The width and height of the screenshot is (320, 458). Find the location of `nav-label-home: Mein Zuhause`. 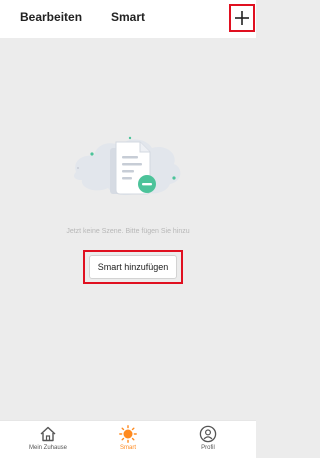

nav-label-home: Mein Zuhause is located at coordinates (48, 448).